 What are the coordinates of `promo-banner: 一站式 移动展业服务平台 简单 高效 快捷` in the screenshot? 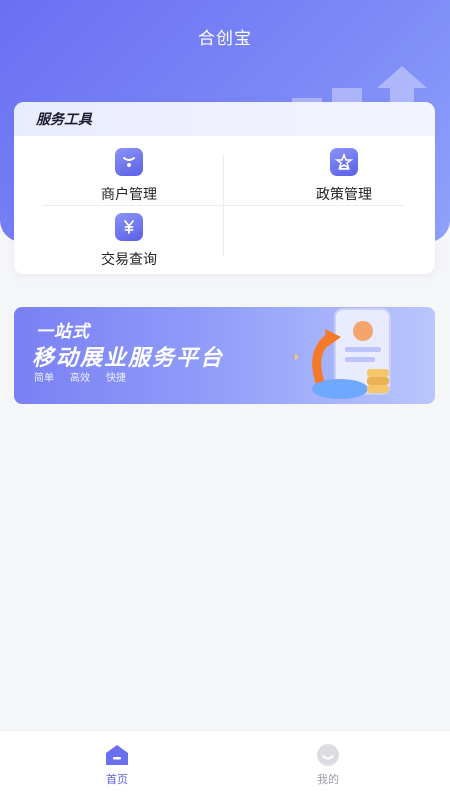 It's located at (224, 355).